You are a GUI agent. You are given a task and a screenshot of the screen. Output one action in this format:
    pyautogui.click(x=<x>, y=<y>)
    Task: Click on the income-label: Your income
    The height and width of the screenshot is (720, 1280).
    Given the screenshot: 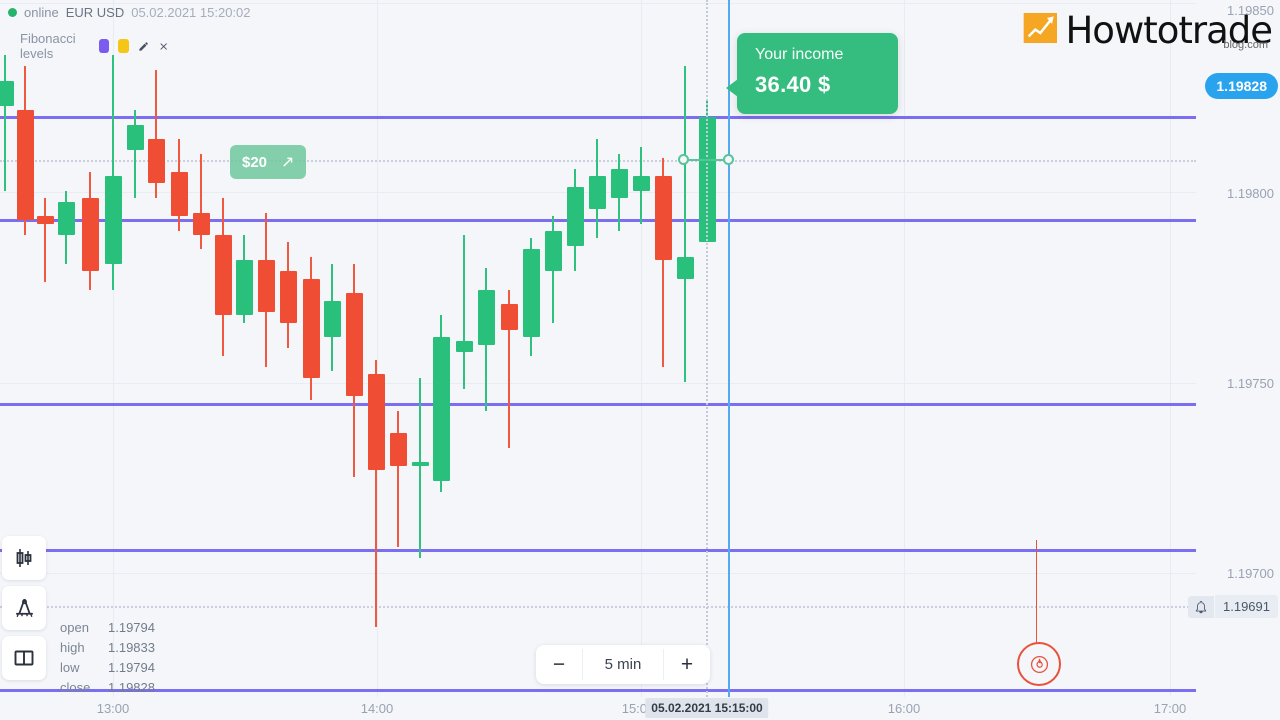 What is the action you would take?
    pyautogui.click(x=799, y=54)
    